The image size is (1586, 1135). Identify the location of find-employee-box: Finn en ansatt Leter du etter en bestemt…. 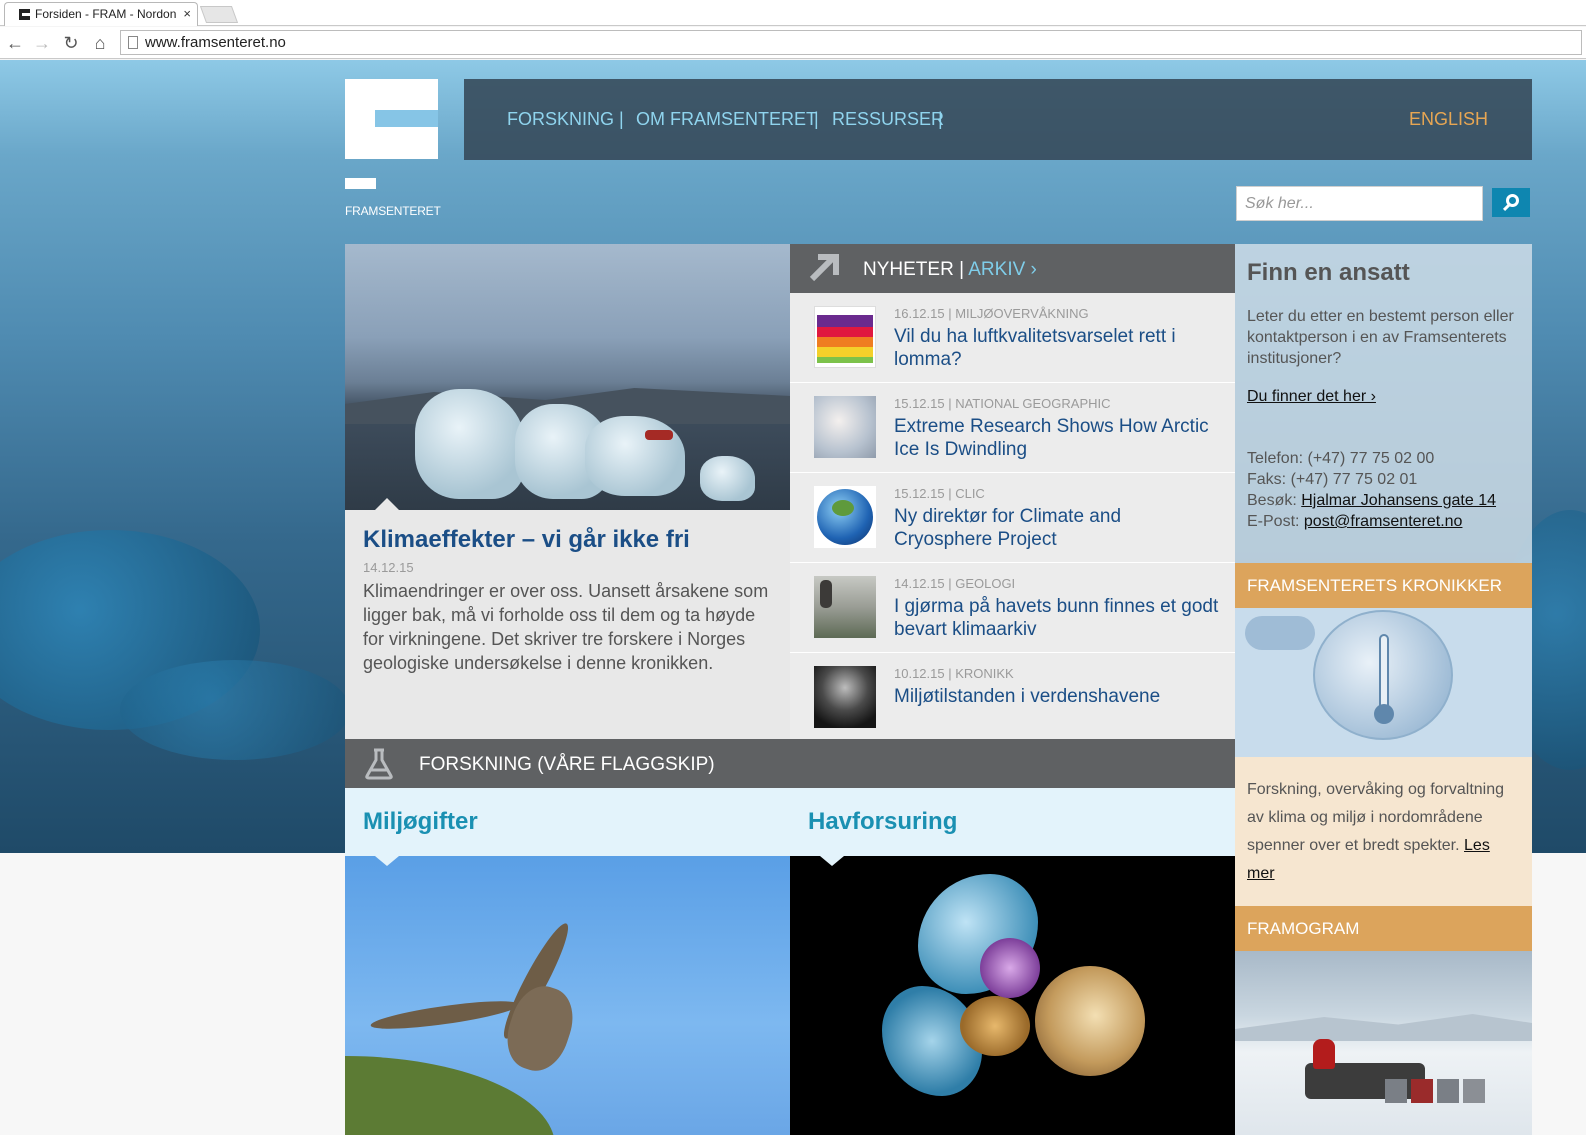
(1383, 404).